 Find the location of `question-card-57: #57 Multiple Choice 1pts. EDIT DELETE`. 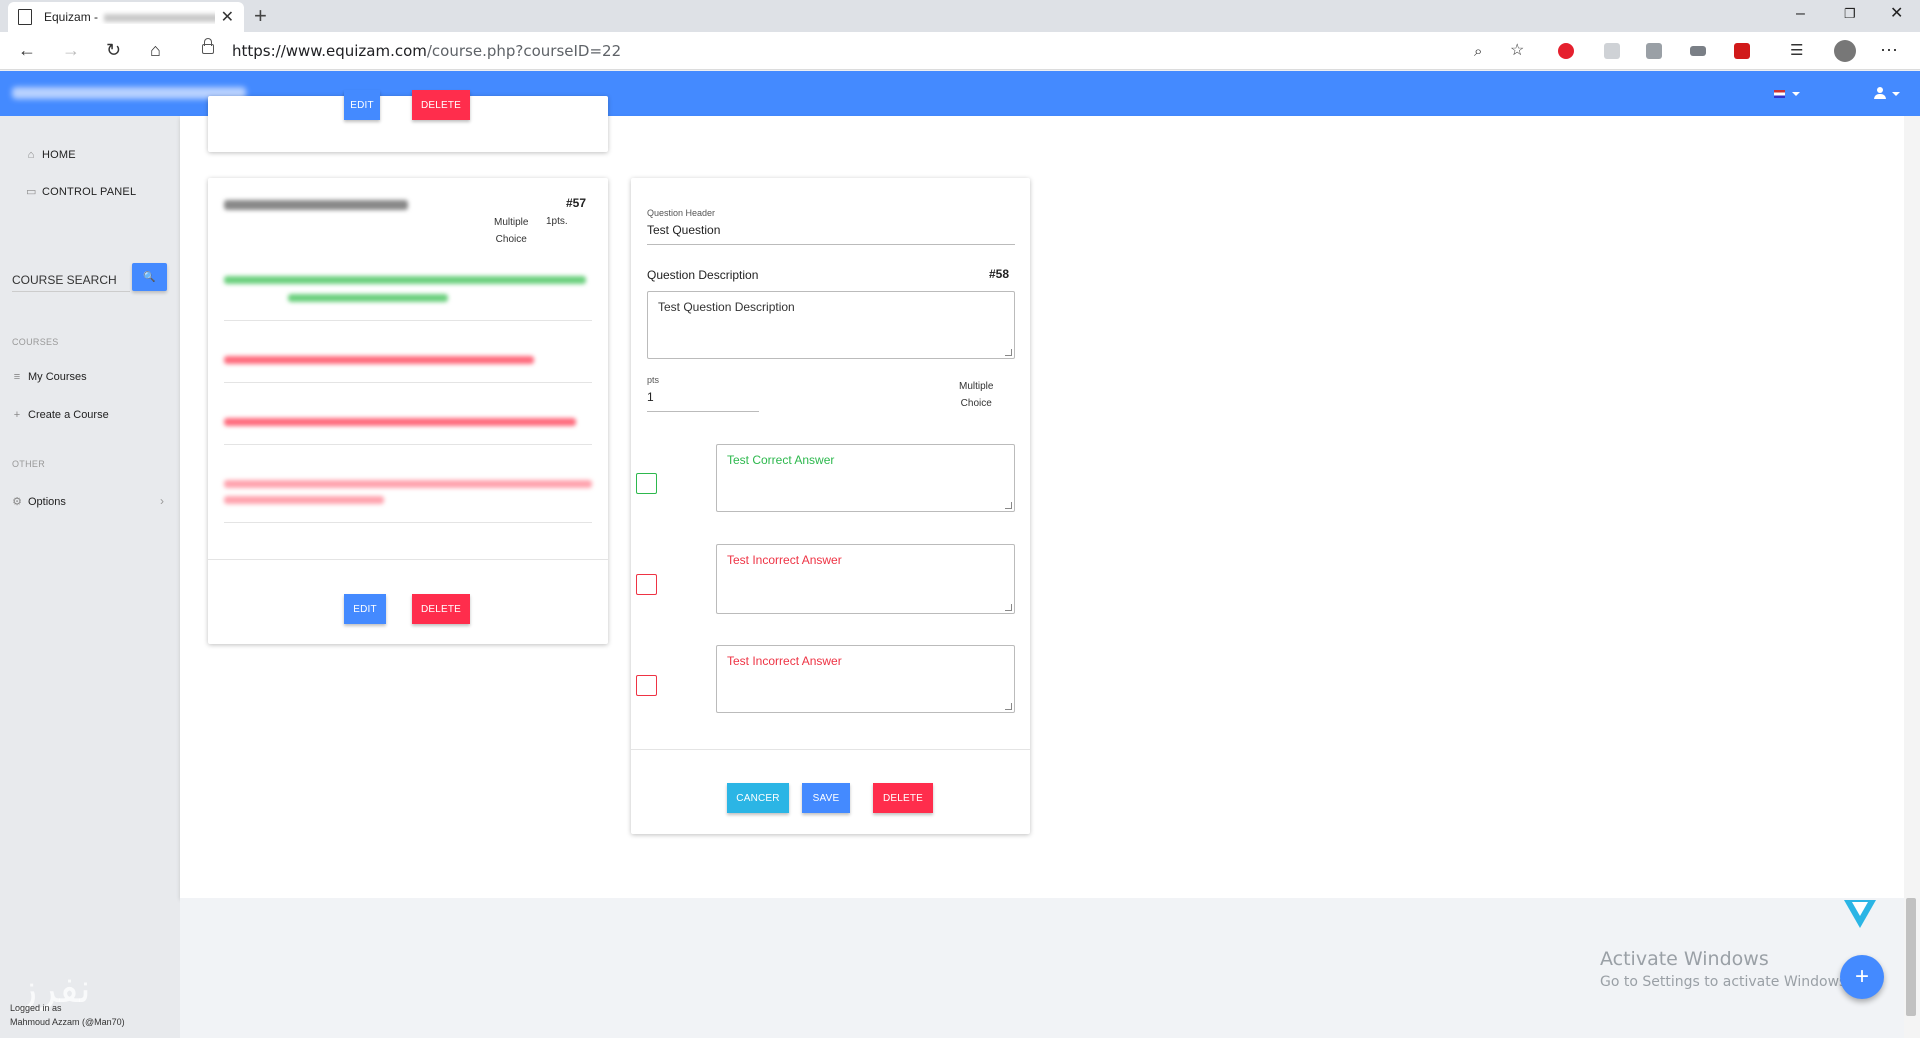

question-card-57: #57 Multiple Choice 1pts. EDIT DELETE is located at coordinates (408, 411).